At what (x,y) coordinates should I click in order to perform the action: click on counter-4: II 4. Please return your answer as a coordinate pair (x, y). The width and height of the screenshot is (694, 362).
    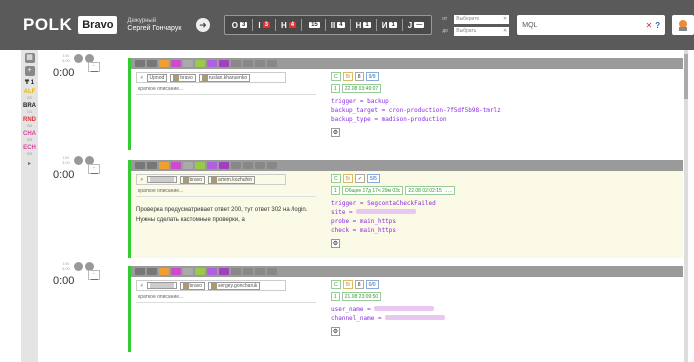
    Looking at the image, I should click on (338, 25).